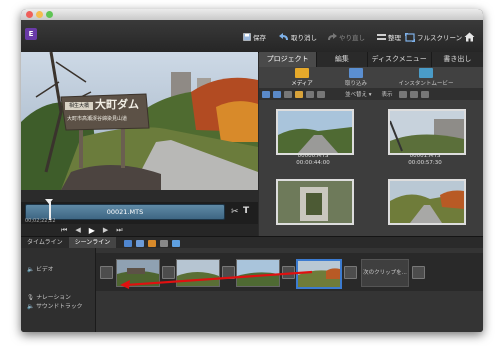 Image resolution: width=500 pixels, height=346 pixels. Describe the element at coordinates (332, 36) in the screenshot. I see `redo-icon` at that location.